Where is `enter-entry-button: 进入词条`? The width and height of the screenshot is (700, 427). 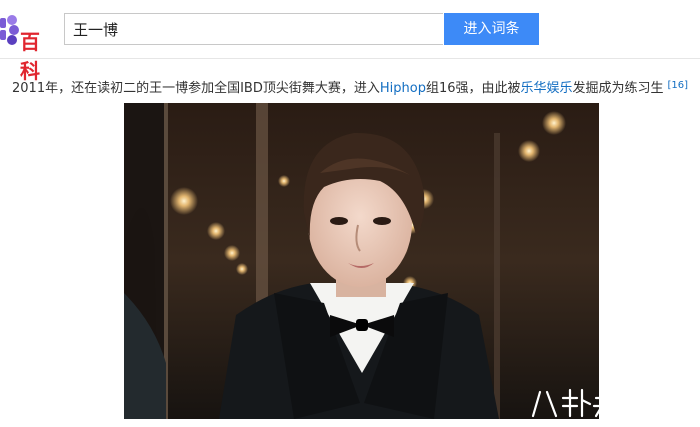 enter-entry-button: 进入词条 is located at coordinates (491, 29).